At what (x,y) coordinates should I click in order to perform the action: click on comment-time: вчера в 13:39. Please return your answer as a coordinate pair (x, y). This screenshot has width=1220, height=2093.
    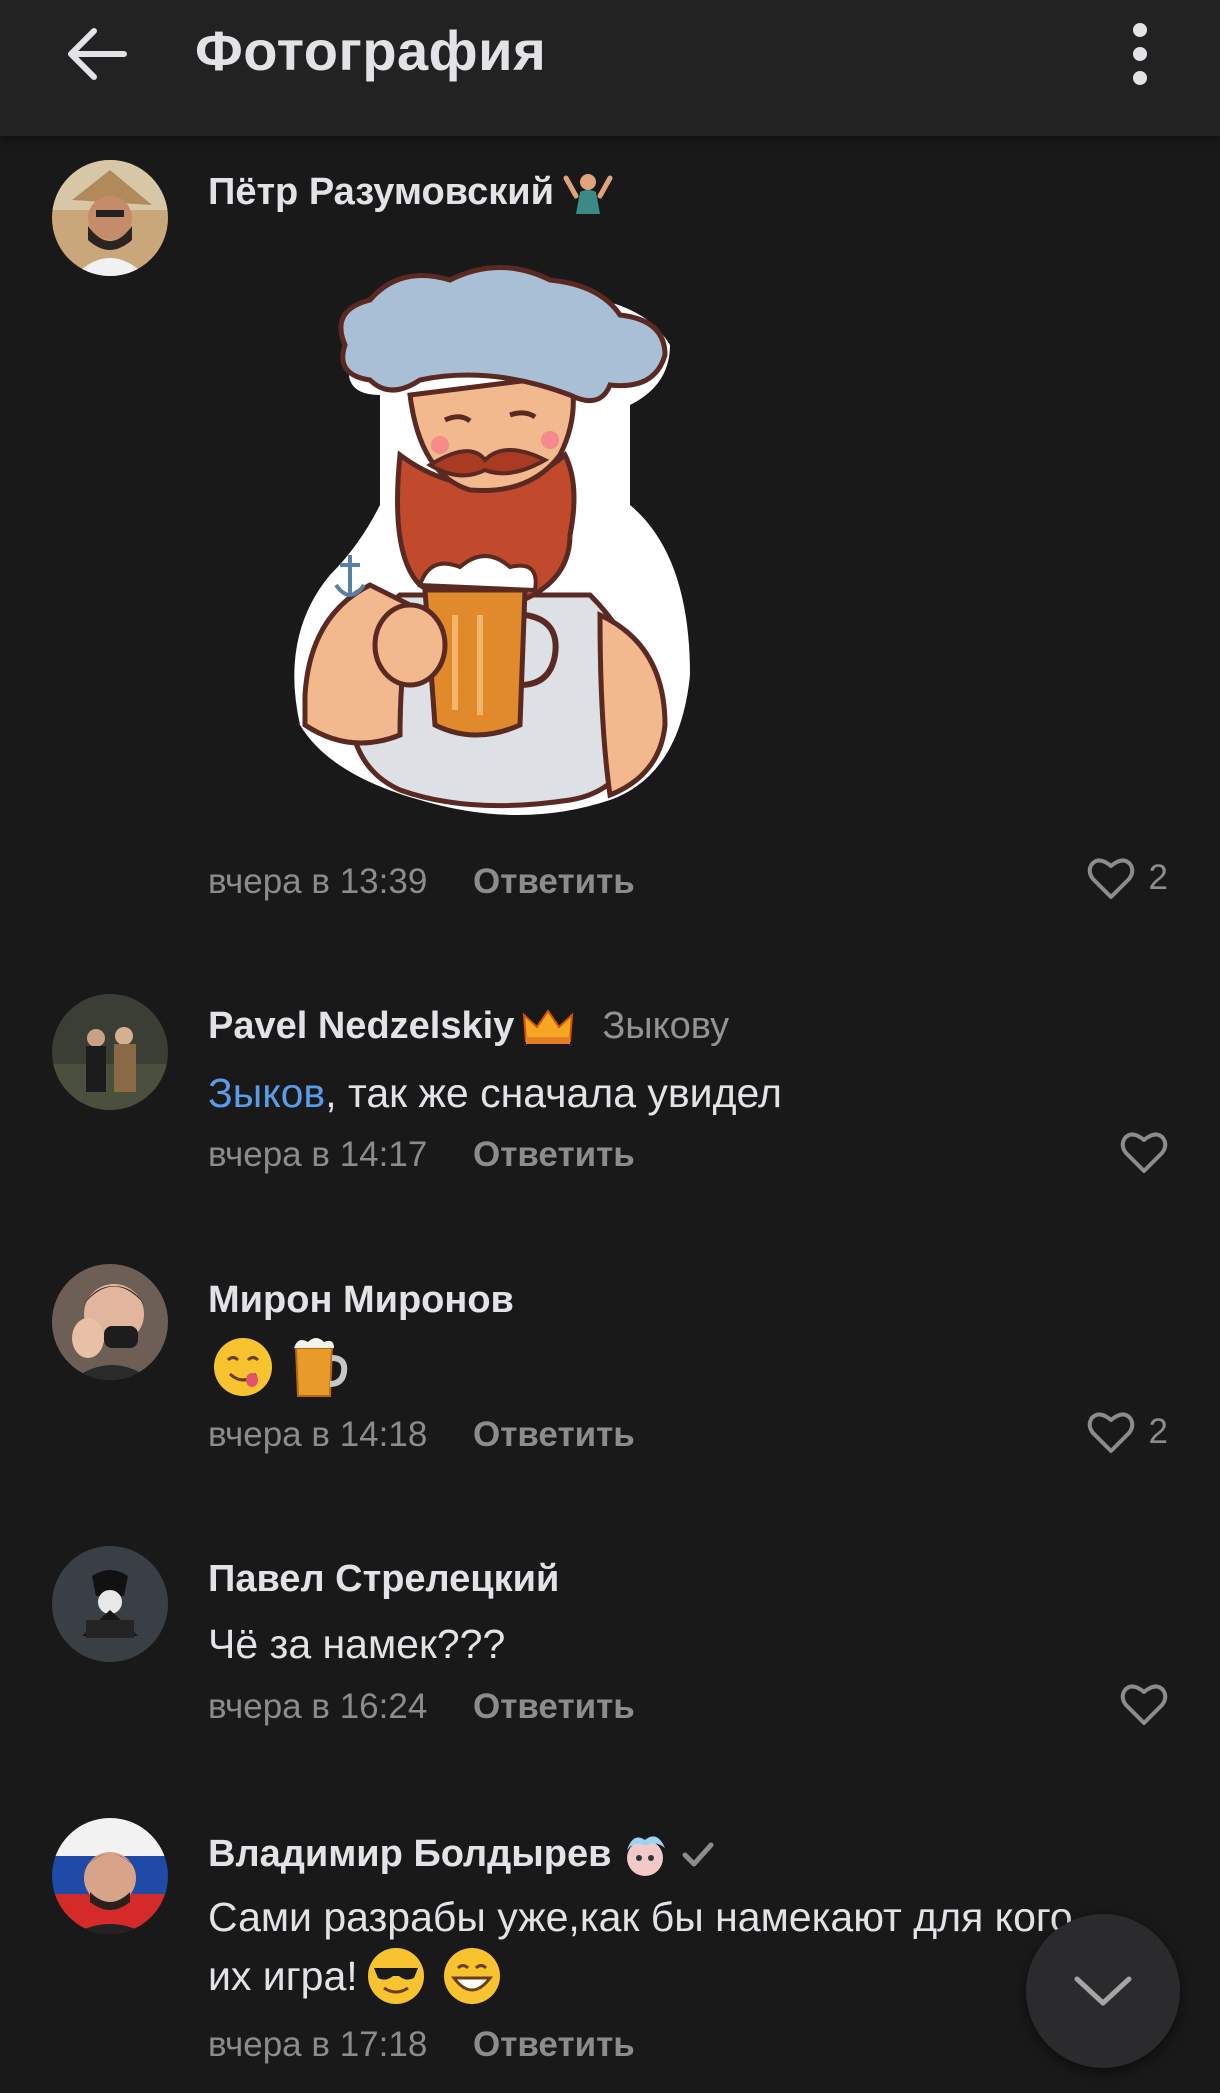
    Looking at the image, I should click on (317, 881).